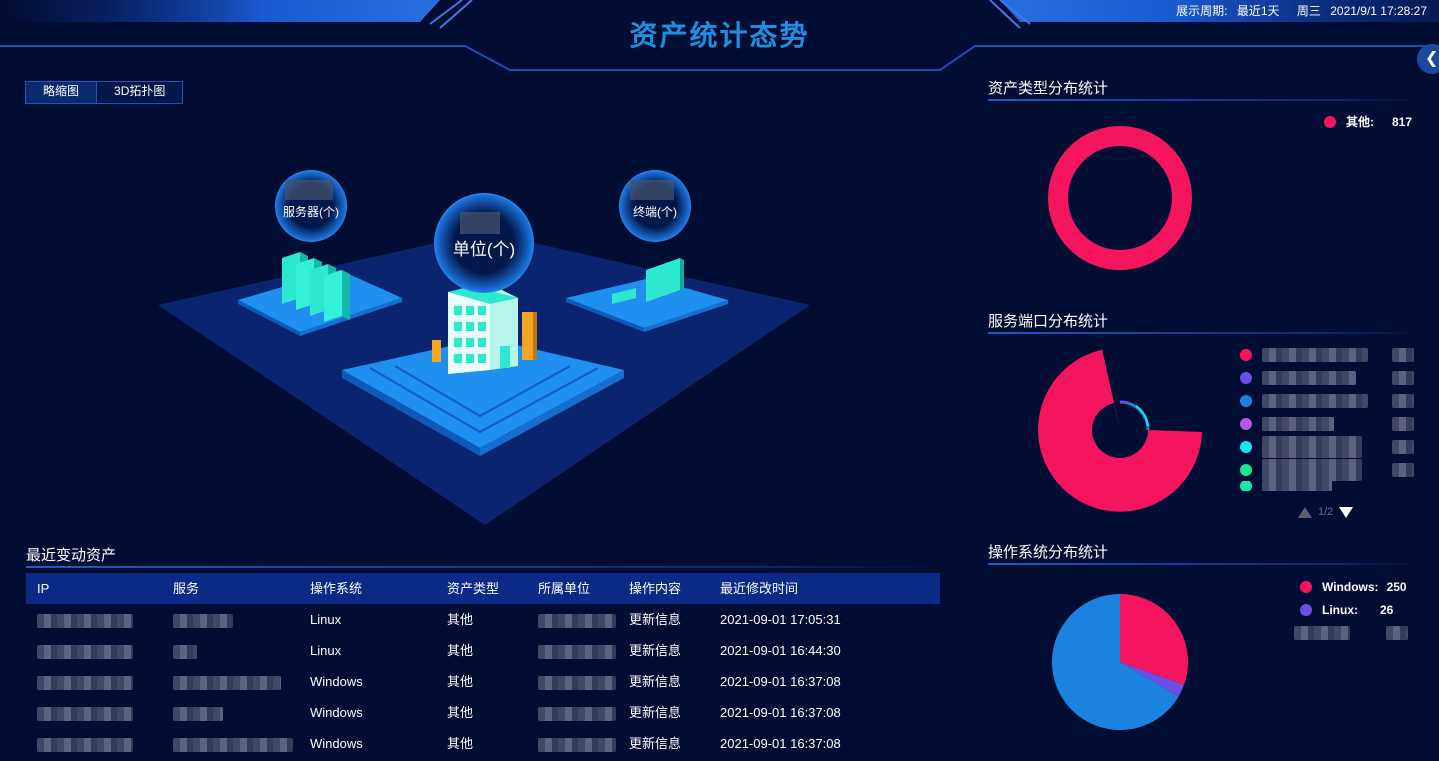 This screenshot has width=1439, height=761. Describe the element at coordinates (1360, 122) in the screenshot. I see `legend-label: 其他:` at that location.